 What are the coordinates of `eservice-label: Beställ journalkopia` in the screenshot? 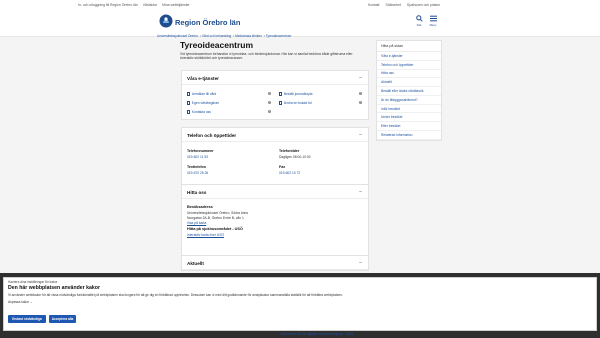 It's located at (298, 94).